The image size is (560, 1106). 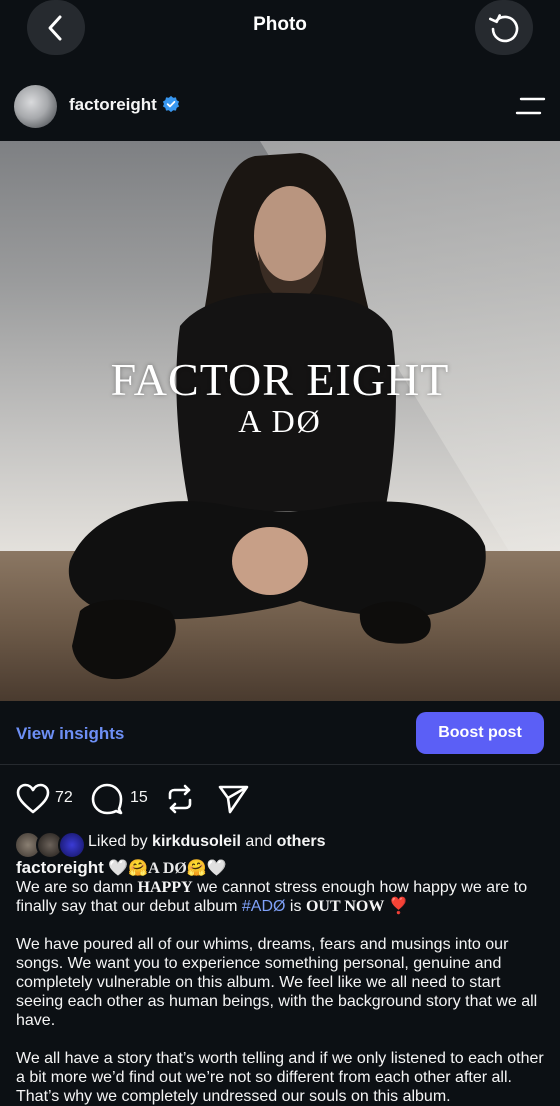 What do you see at coordinates (264, 906) in the screenshot?
I see `hashtag-link: #ADØ` at bounding box center [264, 906].